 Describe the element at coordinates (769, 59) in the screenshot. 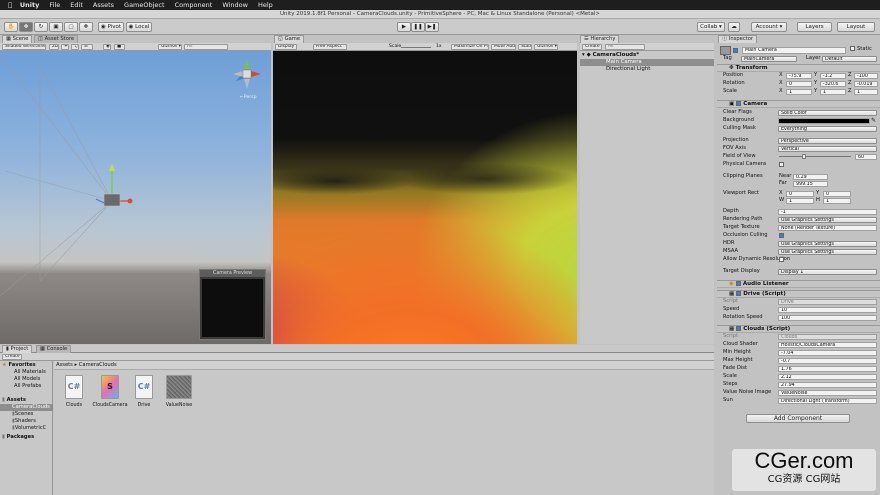

I see `tag-dropdown: MainCamera` at that location.